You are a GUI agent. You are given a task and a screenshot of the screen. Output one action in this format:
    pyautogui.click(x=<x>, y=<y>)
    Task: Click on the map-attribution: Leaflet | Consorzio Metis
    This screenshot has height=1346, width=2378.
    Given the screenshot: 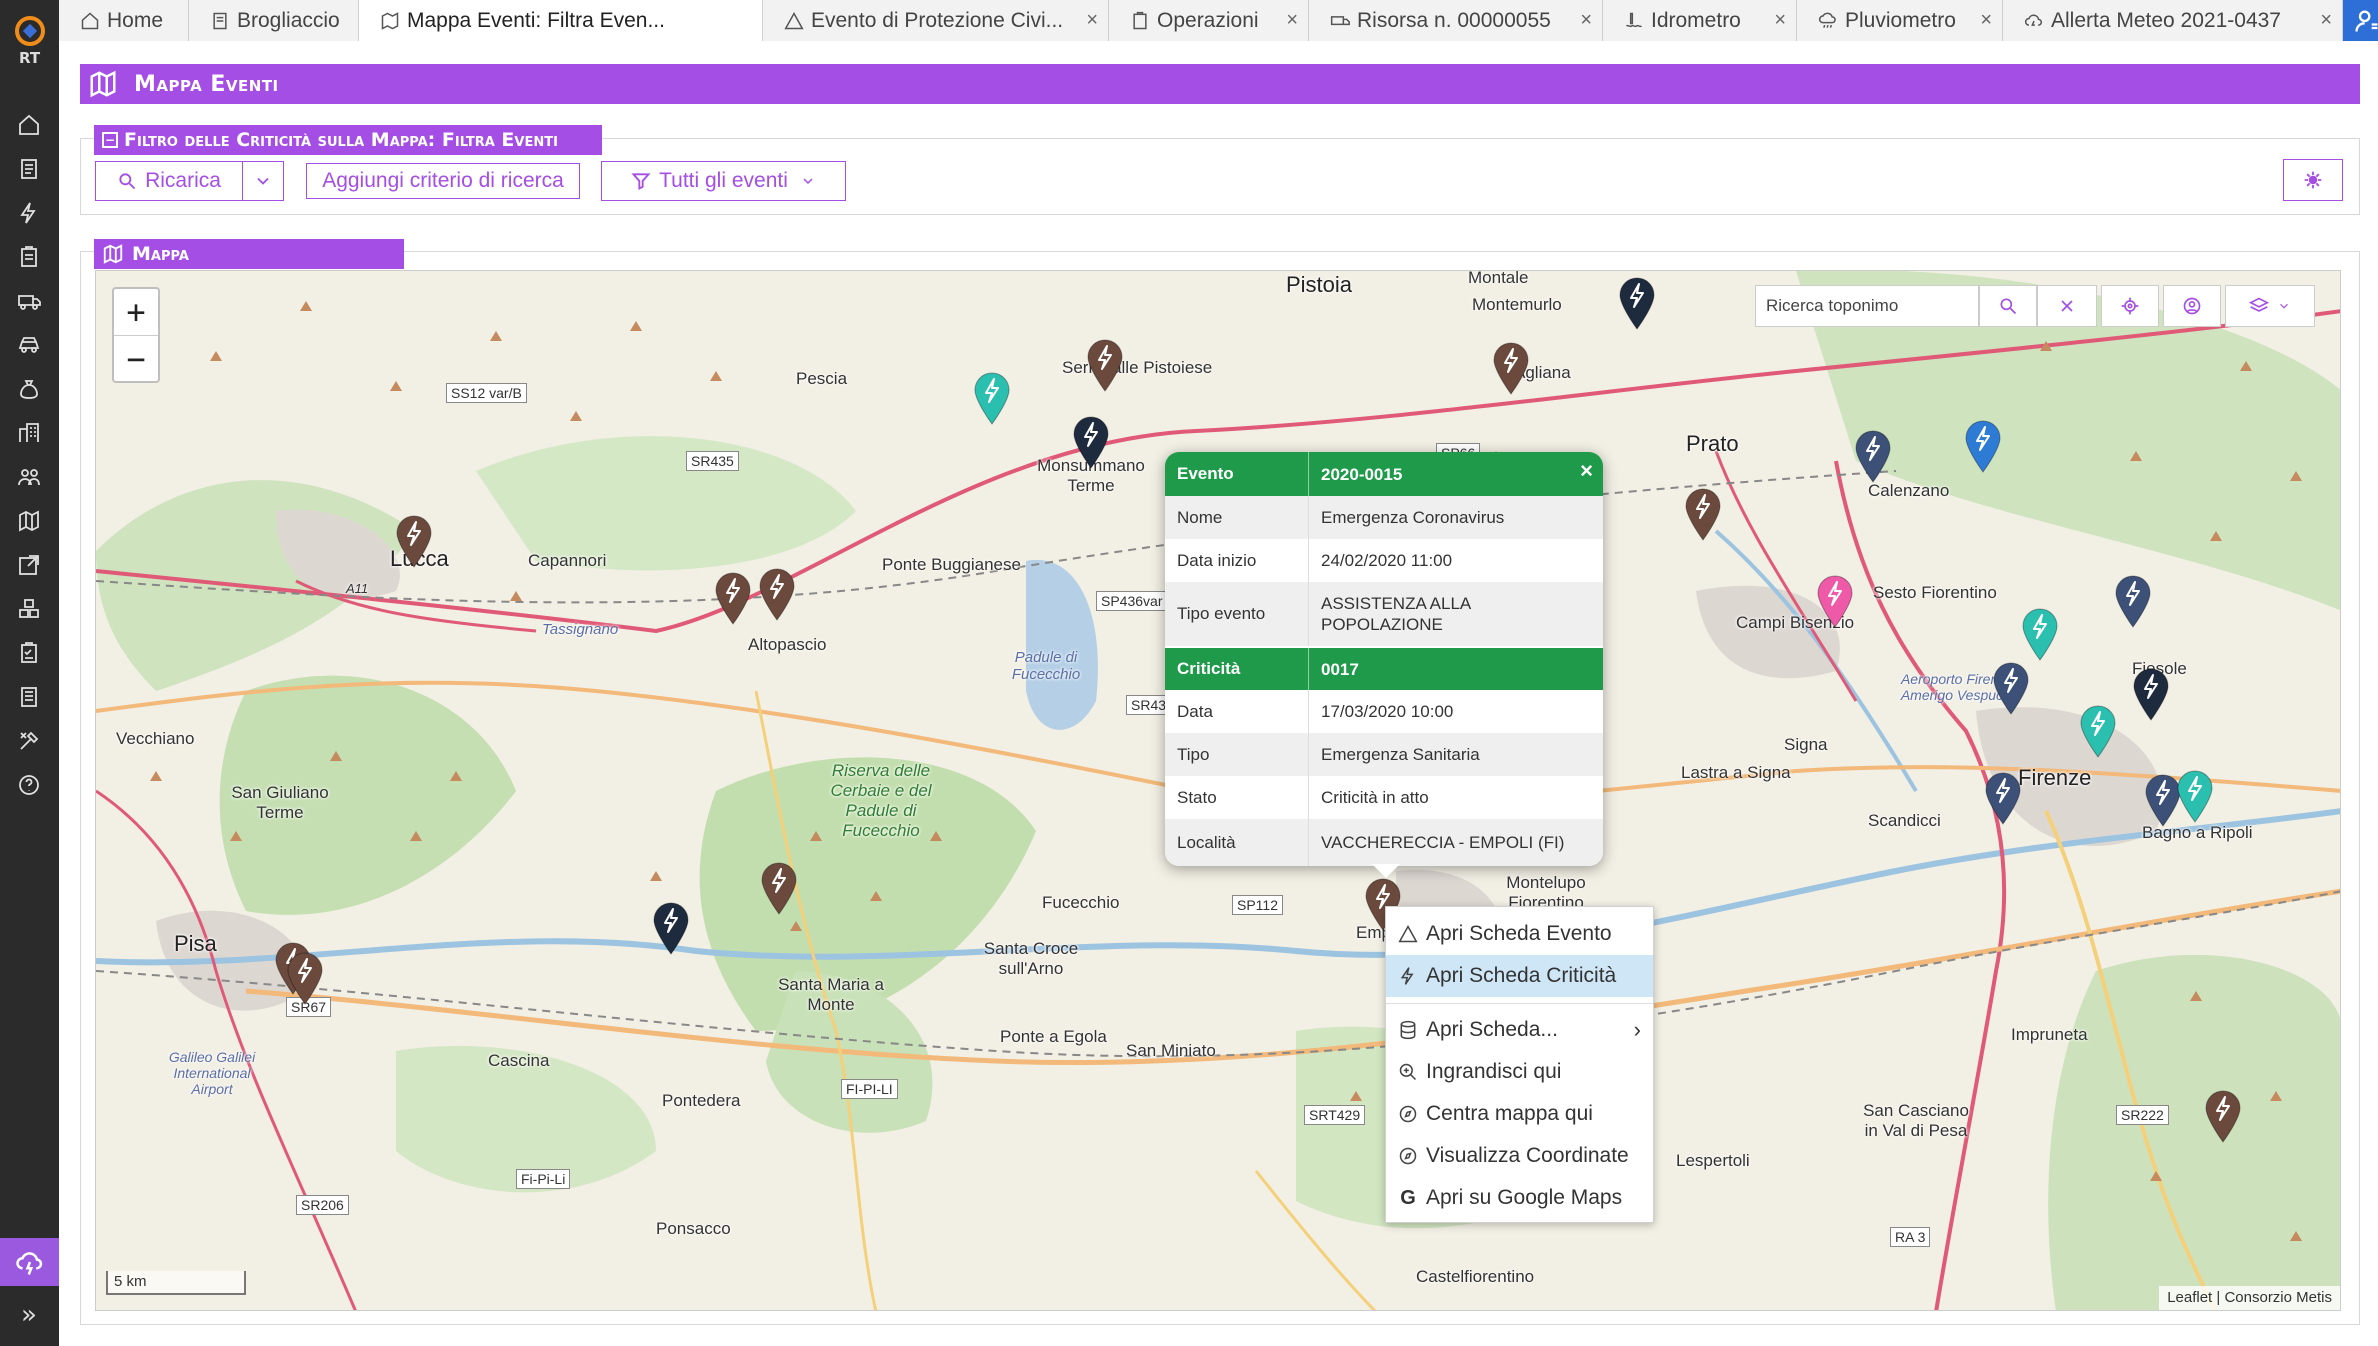 What is the action you would take?
    pyautogui.click(x=2249, y=1298)
    